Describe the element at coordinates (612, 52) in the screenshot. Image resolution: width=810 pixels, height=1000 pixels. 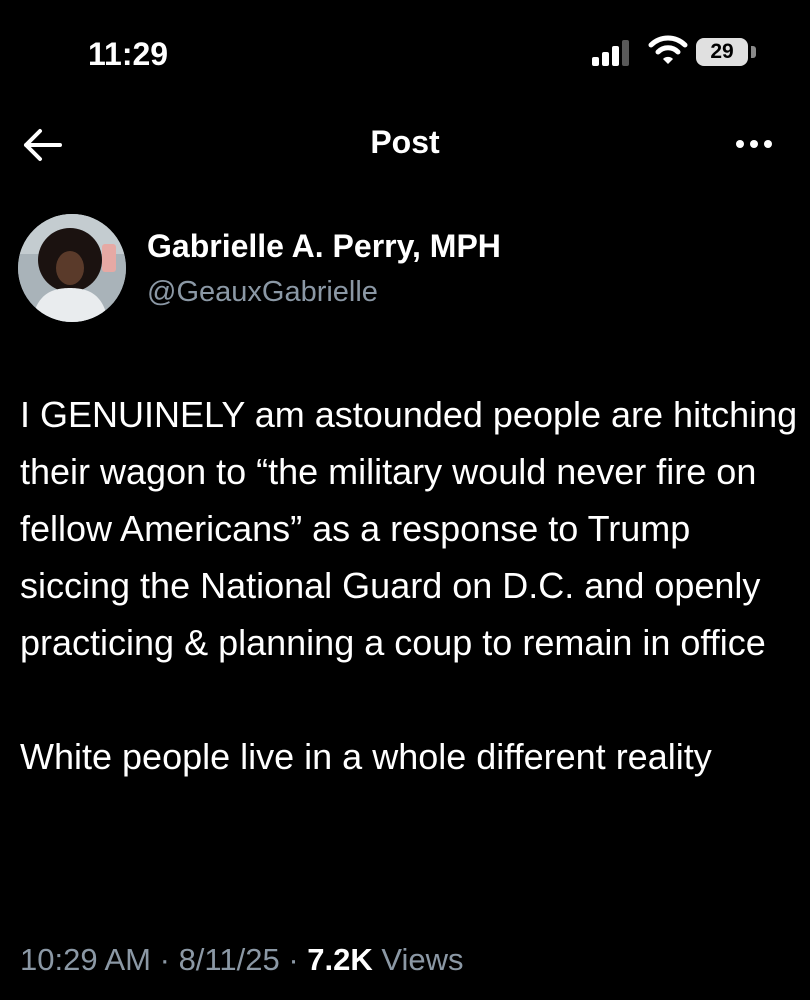
I see `signal-bars-icon` at that location.